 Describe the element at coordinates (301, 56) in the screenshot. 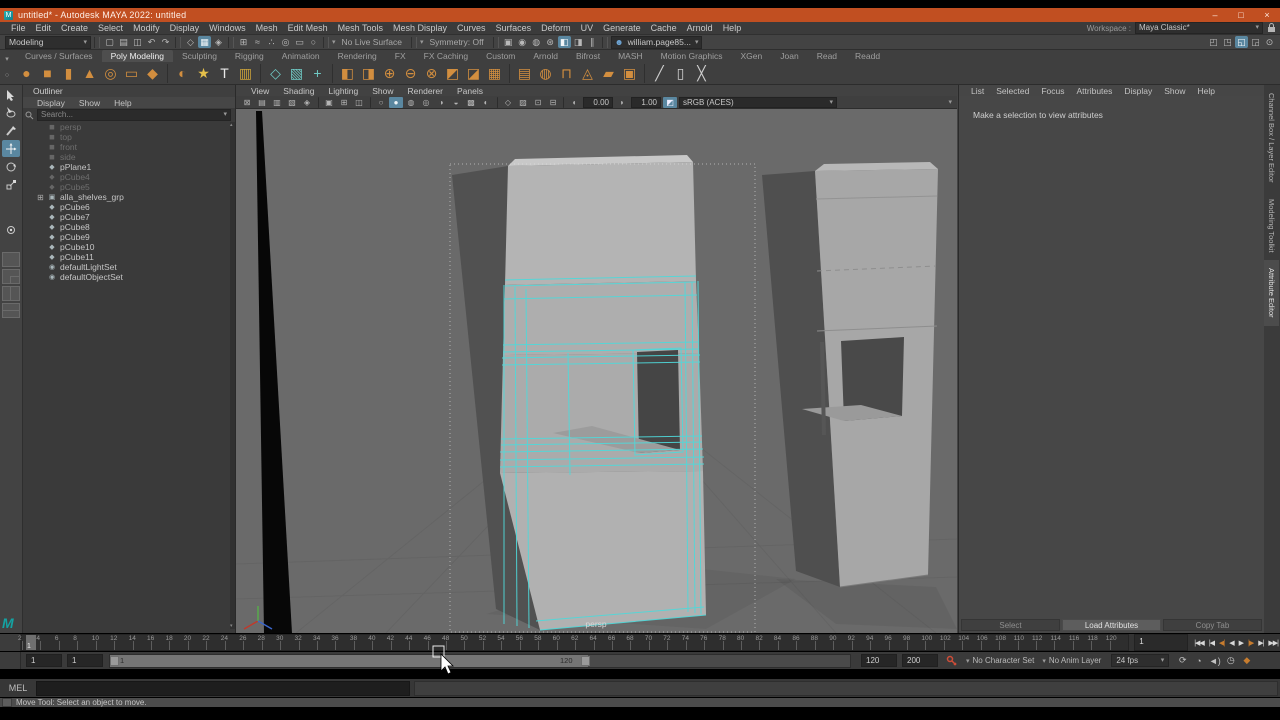

I see `shelf-tab: Animation` at that location.